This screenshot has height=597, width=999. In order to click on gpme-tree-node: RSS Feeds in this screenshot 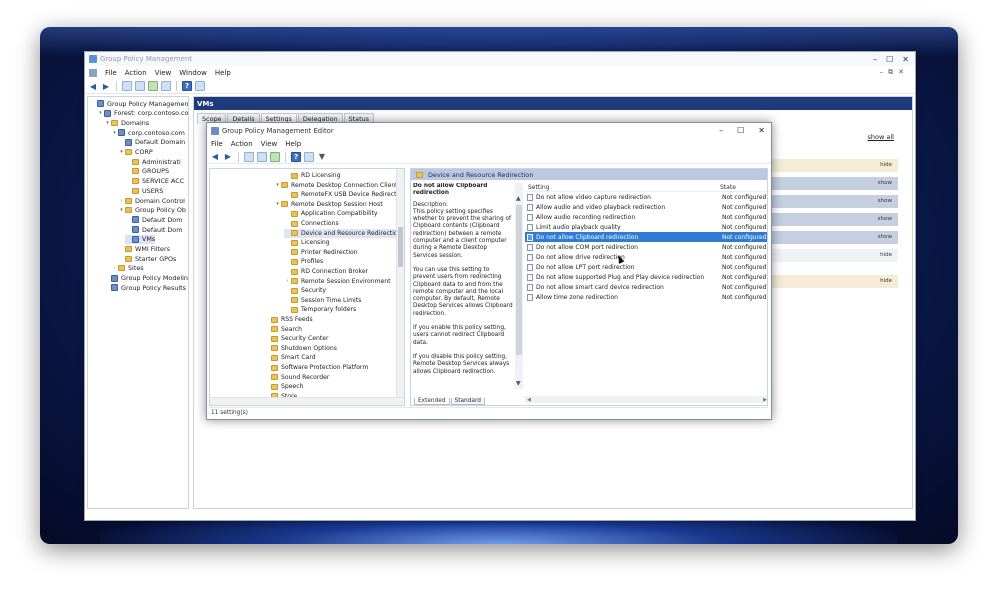, I will do `click(288, 319)`.